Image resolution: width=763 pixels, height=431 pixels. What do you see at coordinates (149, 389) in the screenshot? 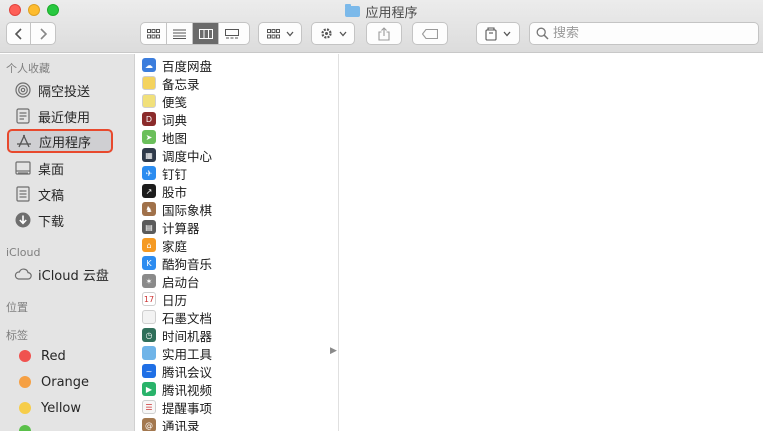
I see `tencent-video-icon: ▶` at bounding box center [149, 389].